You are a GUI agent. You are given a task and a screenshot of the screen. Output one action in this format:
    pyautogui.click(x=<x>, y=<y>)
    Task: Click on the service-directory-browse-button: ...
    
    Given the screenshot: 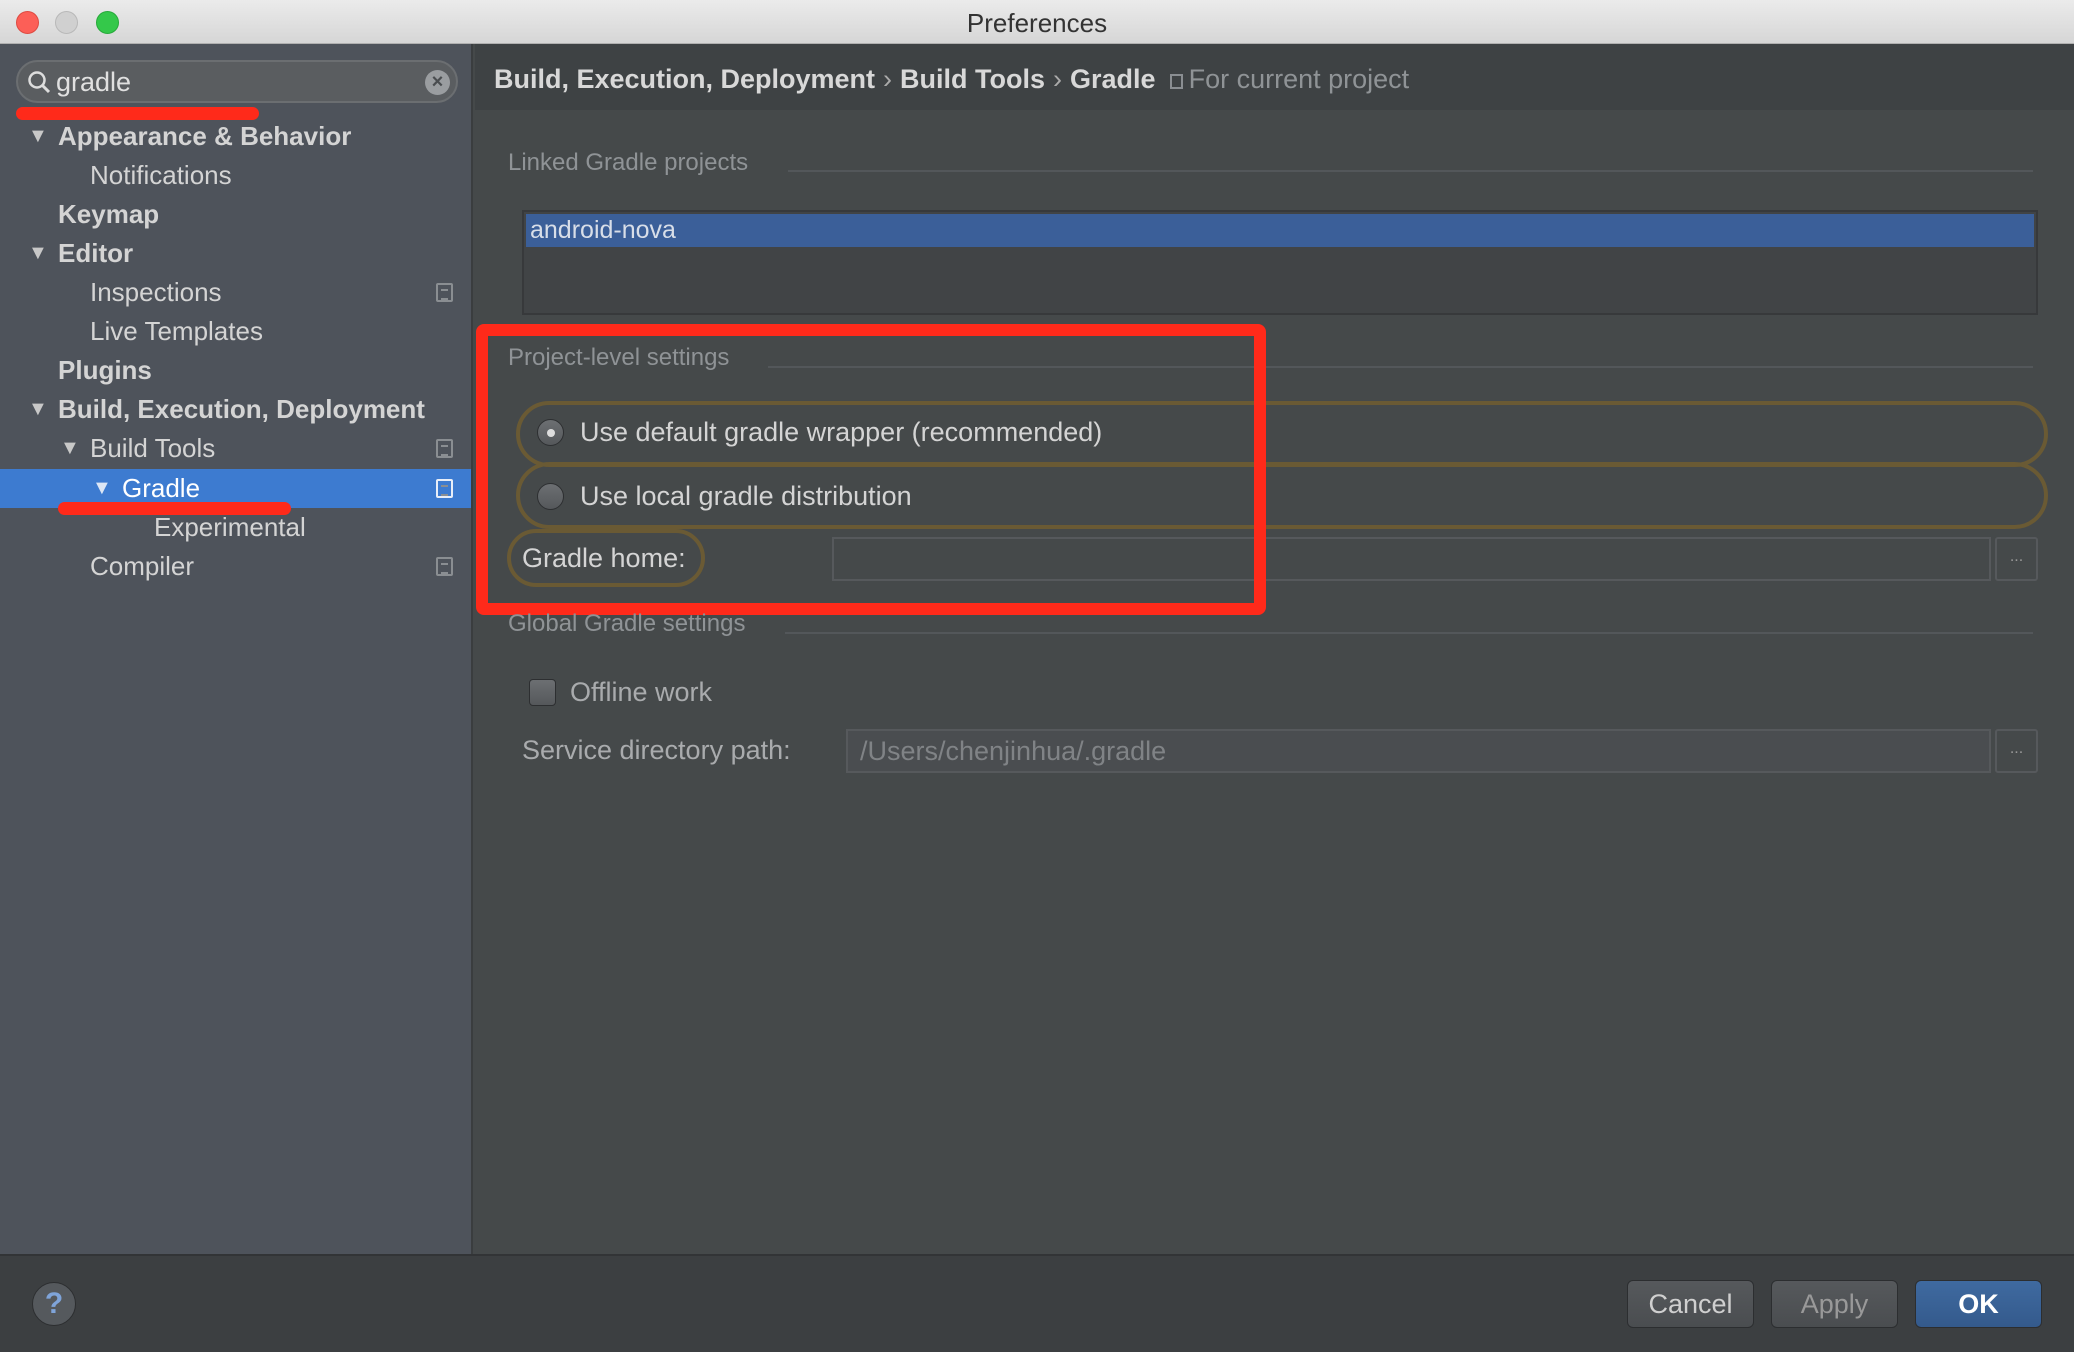 What is the action you would take?
    pyautogui.click(x=2016, y=751)
    